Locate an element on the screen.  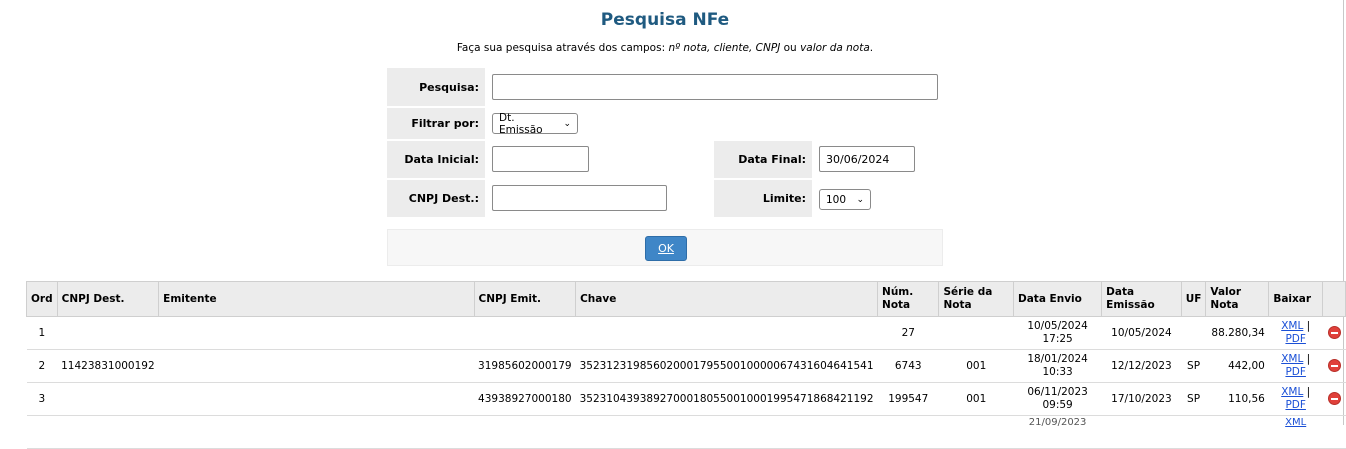
cell-uf is located at coordinates (1193, 333).